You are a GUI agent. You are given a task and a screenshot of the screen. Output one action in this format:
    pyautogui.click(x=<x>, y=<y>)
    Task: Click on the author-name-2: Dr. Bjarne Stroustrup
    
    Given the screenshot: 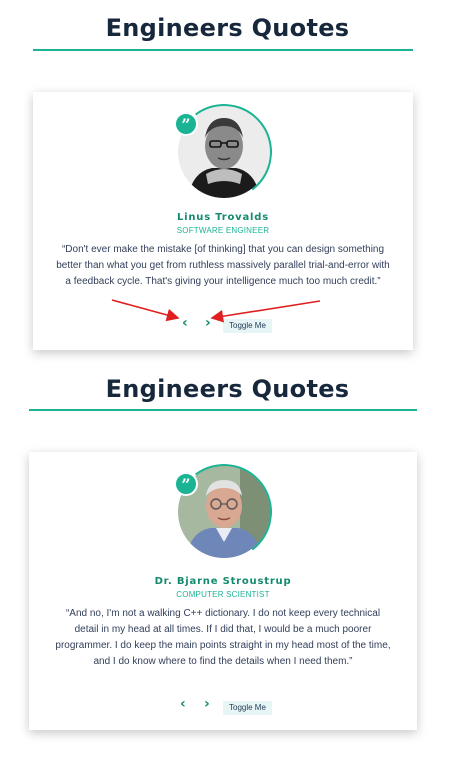 What is the action you would take?
    pyautogui.click(x=223, y=581)
    